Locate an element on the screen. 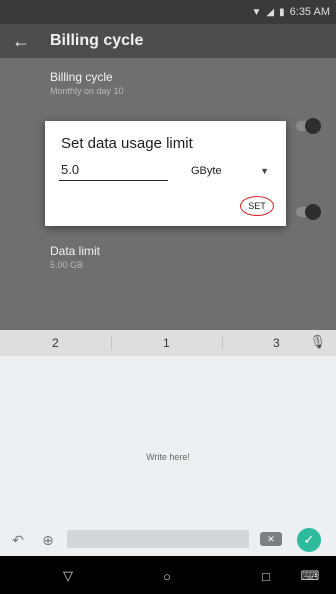 The width and height of the screenshot is (336, 594). data-limit-input is located at coordinates (113, 170).